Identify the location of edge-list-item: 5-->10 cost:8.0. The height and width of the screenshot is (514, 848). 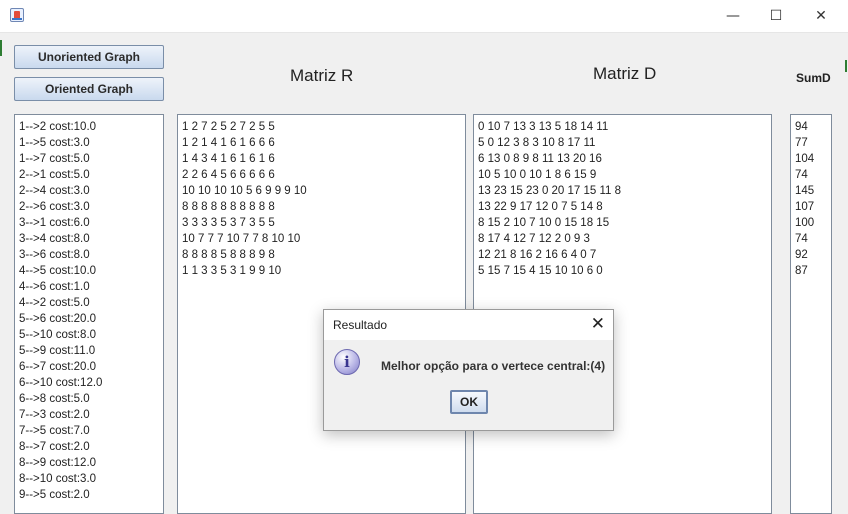
(58, 335).